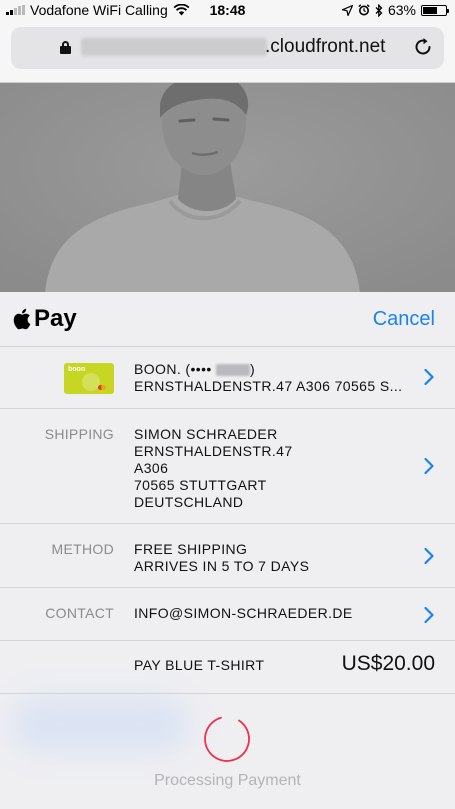  What do you see at coordinates (227, 10) in the screenshot?
I see `status-bar: Vodafone WiFi Calling 18:48 63%` at bounding box center [227, 10].